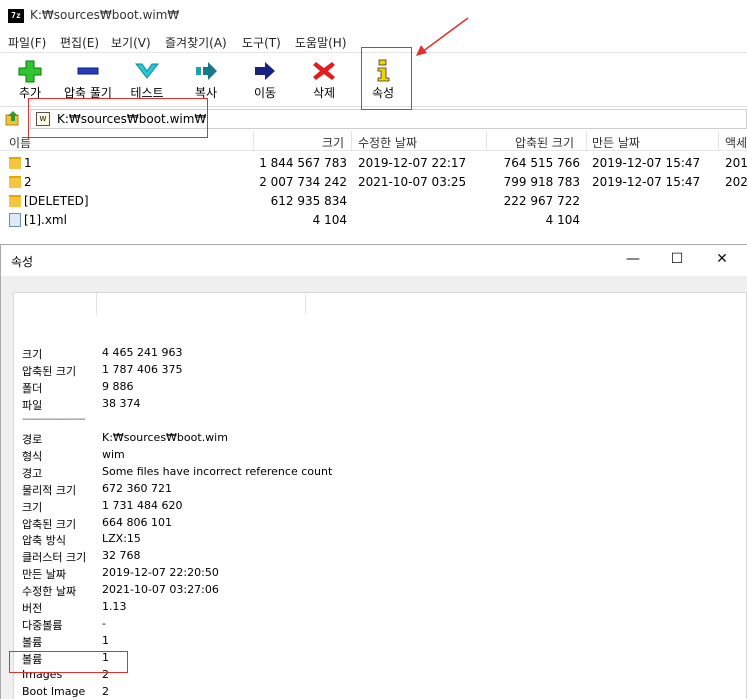 The width and height of the screenshot is (747, 699). I want to click on property-name: 만든 날짜, so click(44, 575).